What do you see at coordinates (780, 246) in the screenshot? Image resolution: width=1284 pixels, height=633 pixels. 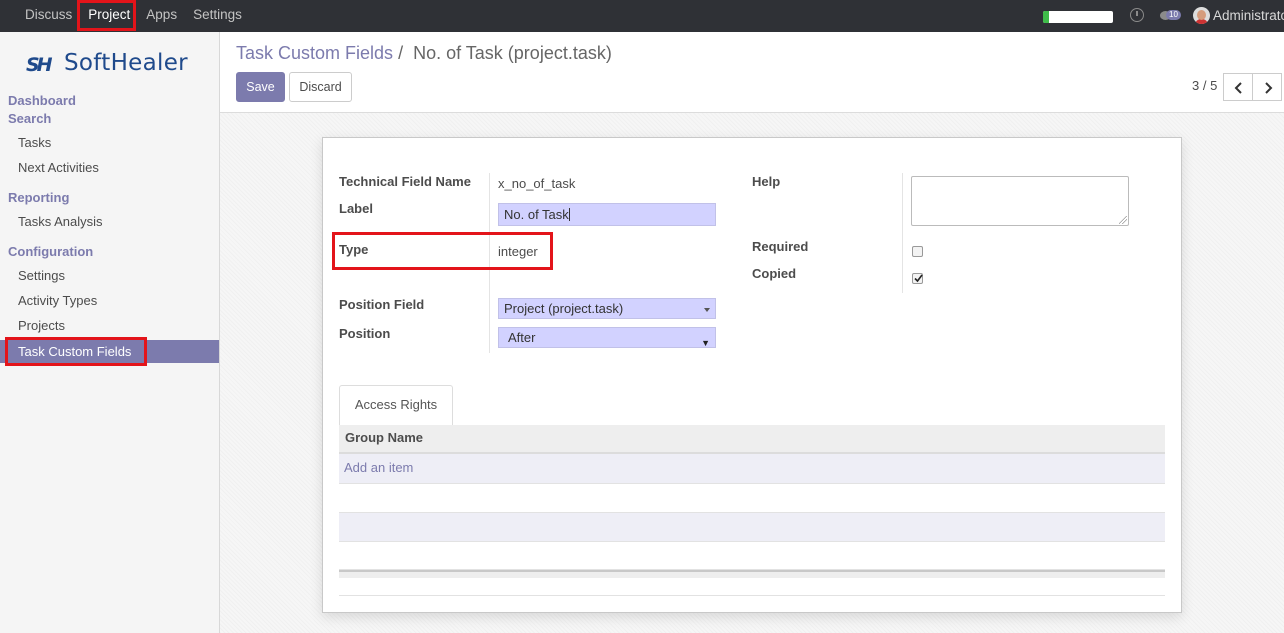 I see `required-label: Required` at bounding box center [780, 246].